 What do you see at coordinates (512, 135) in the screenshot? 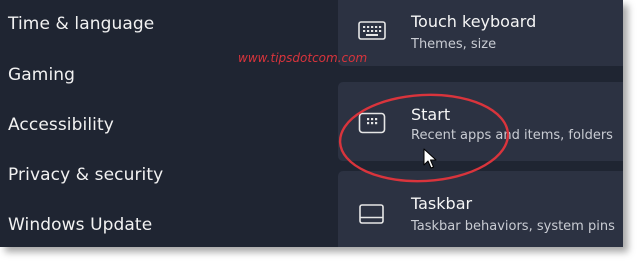
I see `card-subtitle: Recent apps and items, folders` at bounding box center [512, 135].